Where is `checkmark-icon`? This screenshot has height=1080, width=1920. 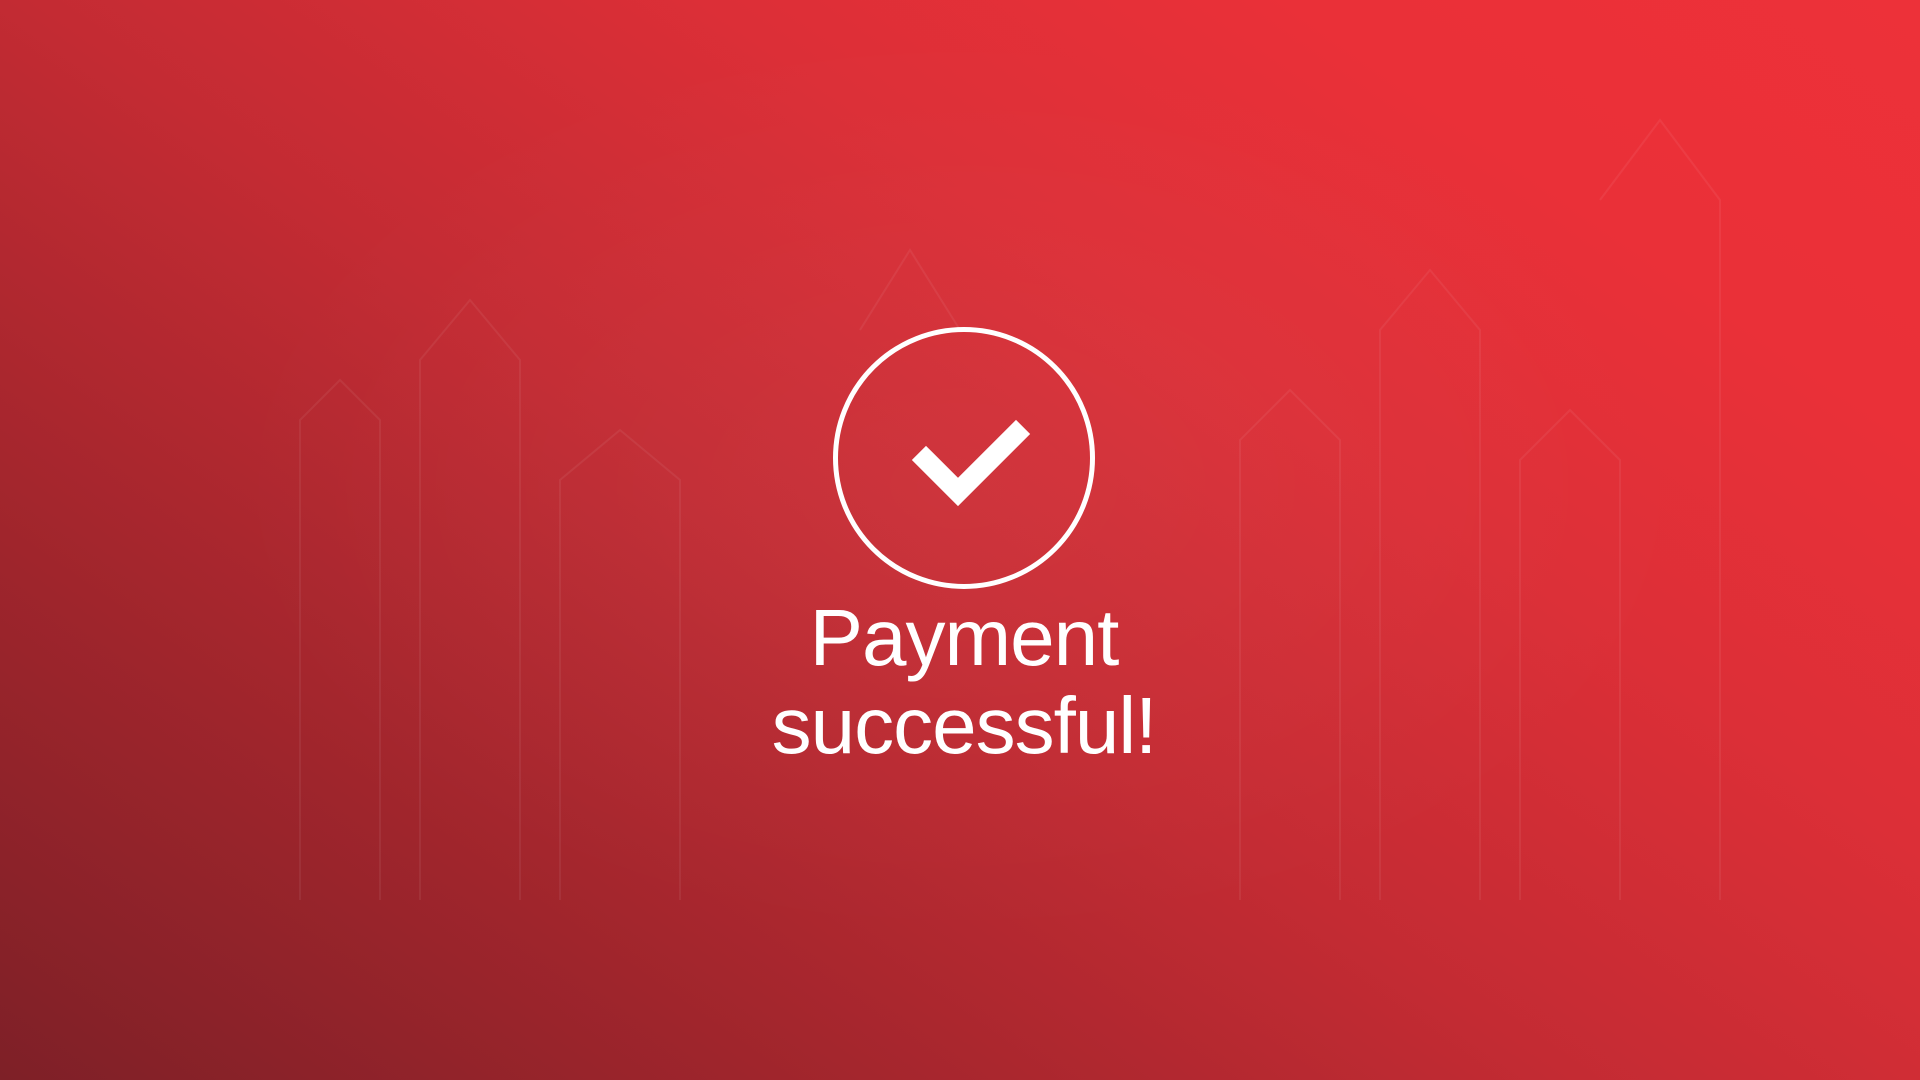
checkmark-icon is located at coordinates (971, 463).